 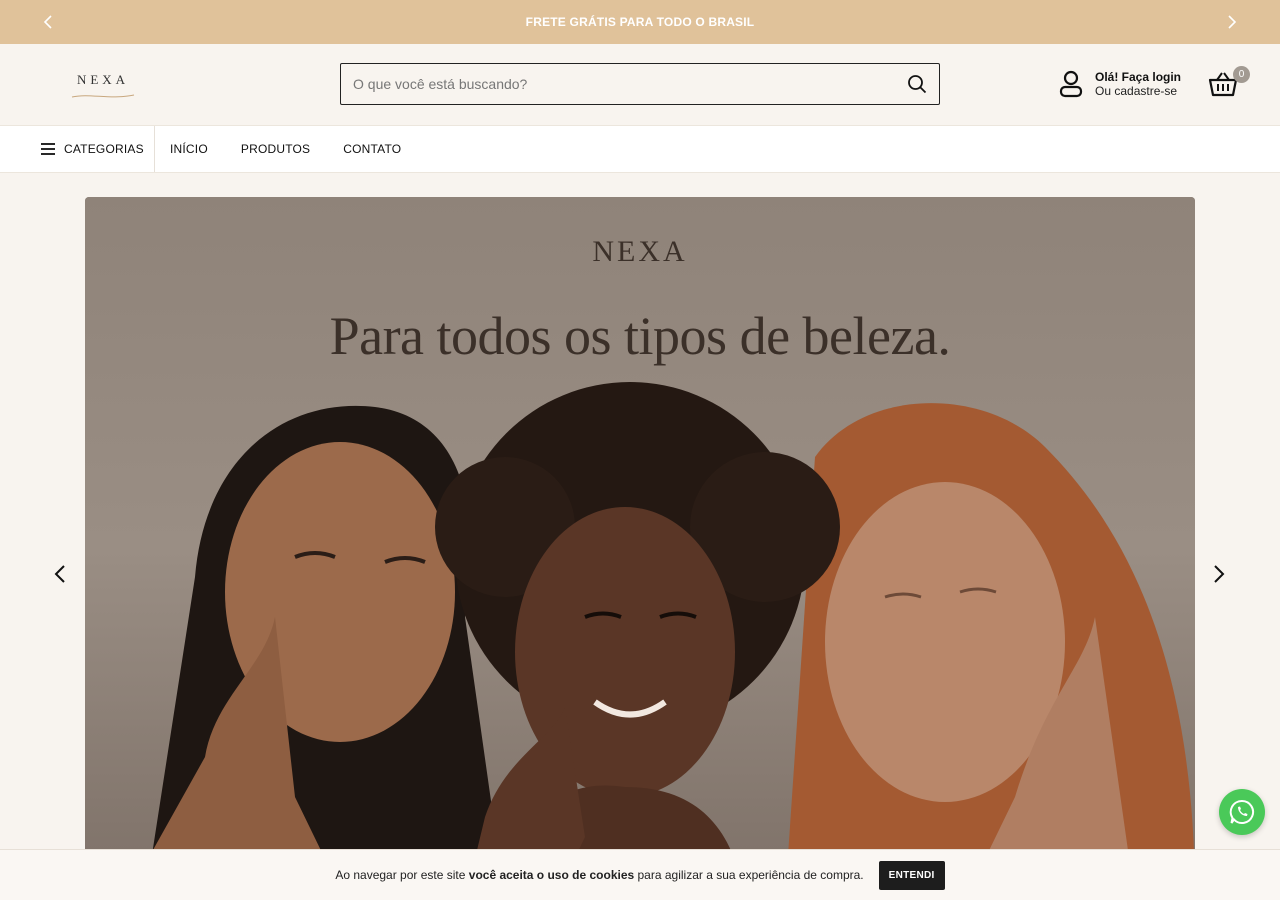 I want to click on announcement-prev-button, so click(x=48, y=22).